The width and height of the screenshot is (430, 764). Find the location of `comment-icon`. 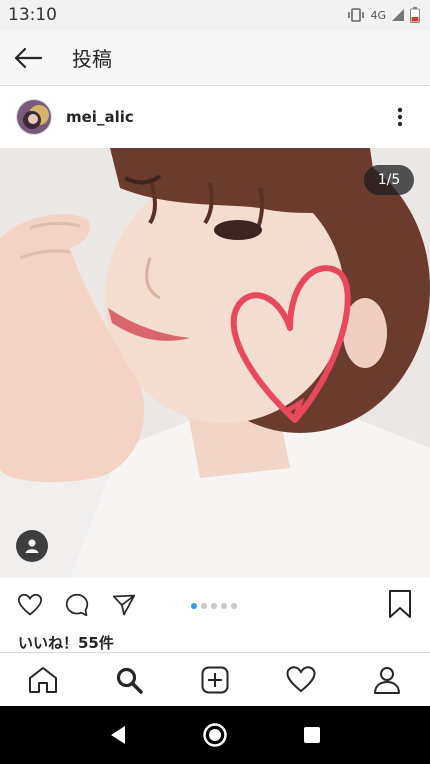

comment-icon is located at coordinates (77, 605).